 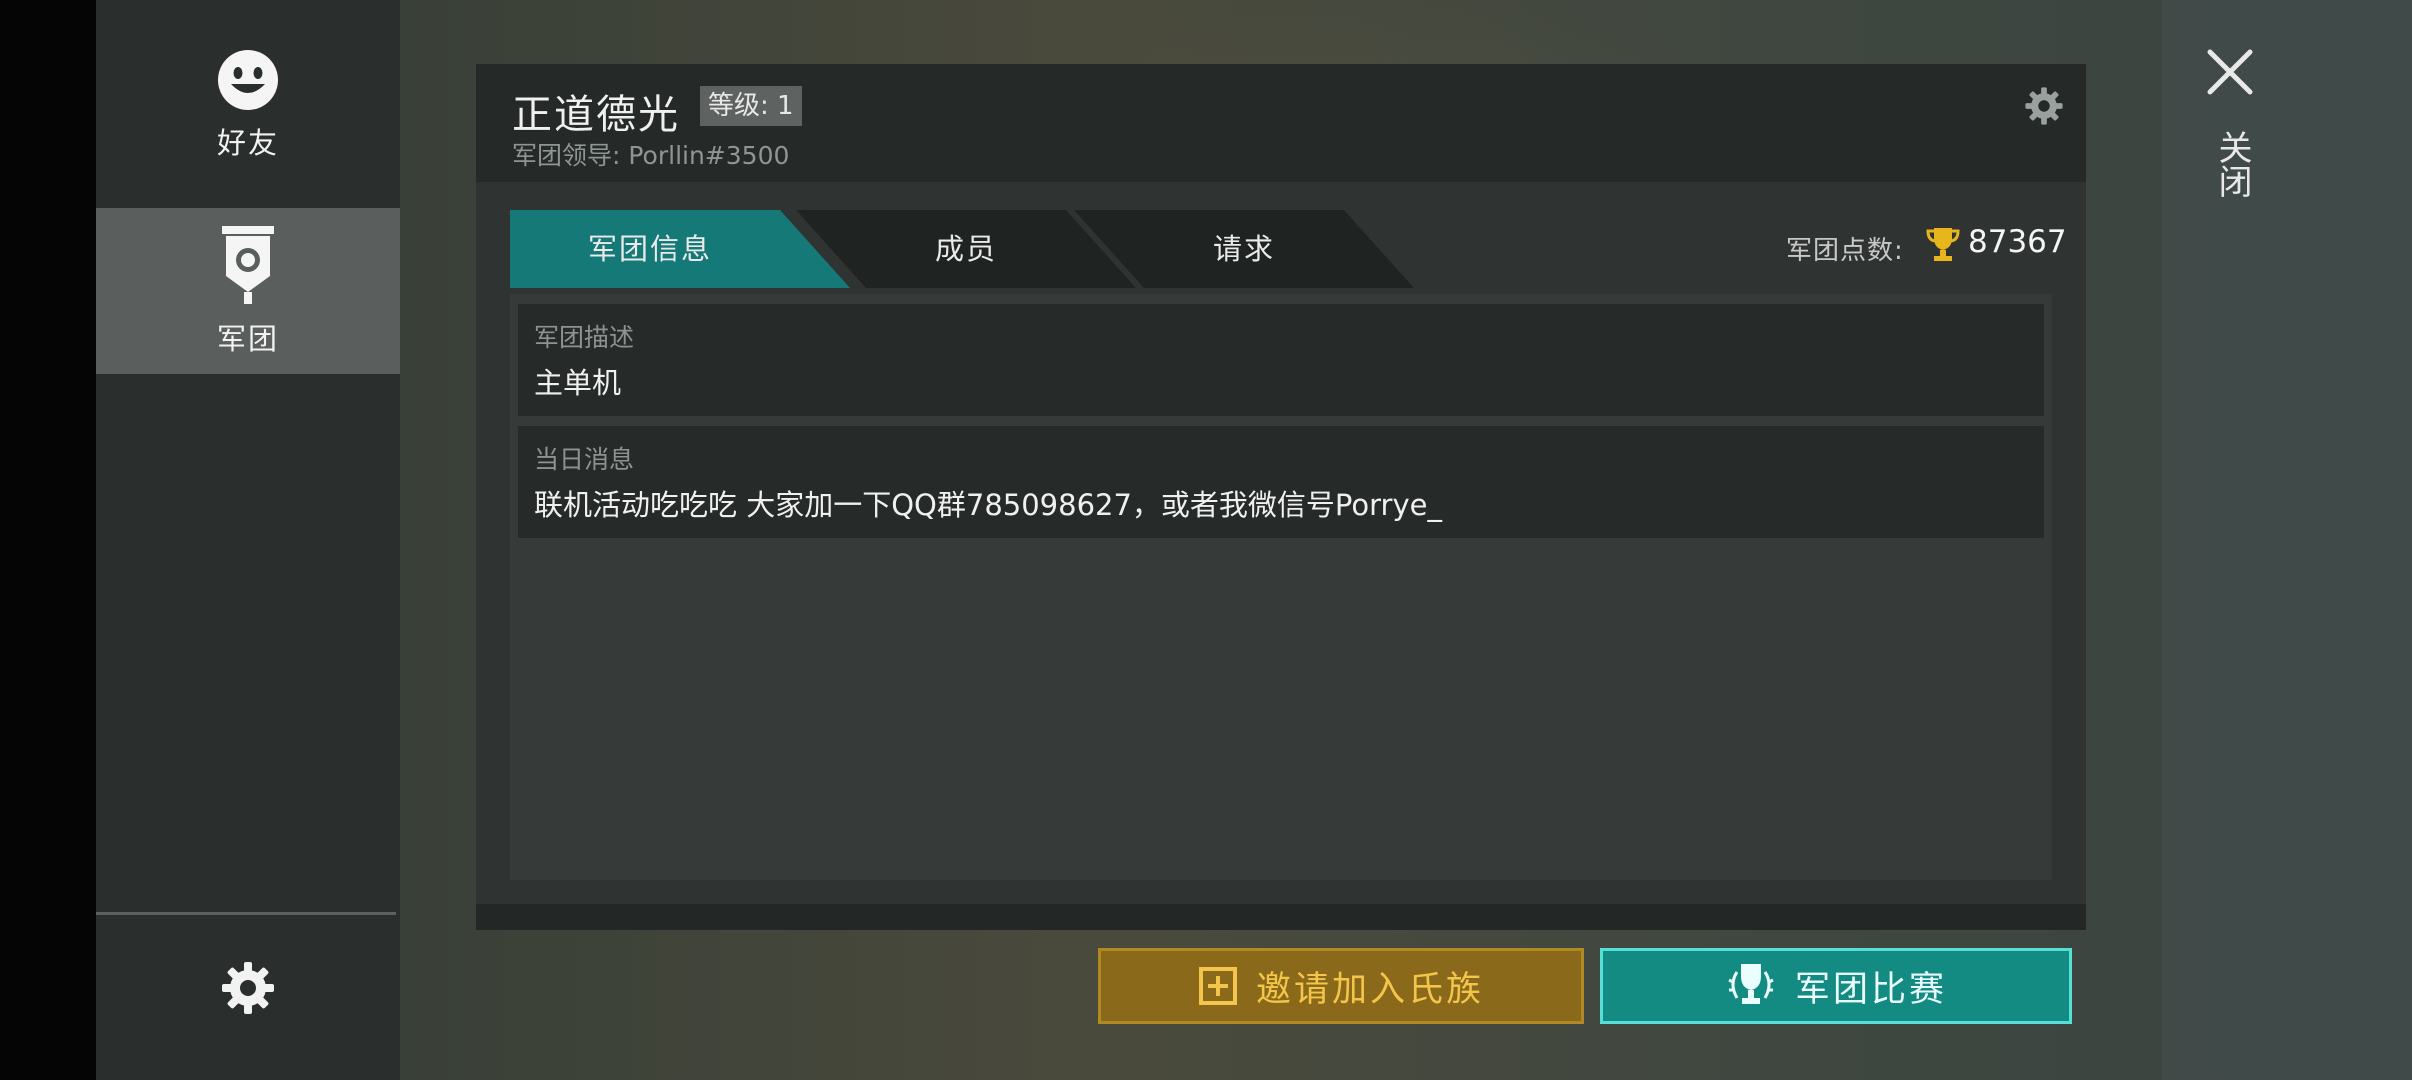 What do you see at coordinates (584, 459) in the screenshot?
I see `card-title: 当日消息` at bounding box center [584, 459].